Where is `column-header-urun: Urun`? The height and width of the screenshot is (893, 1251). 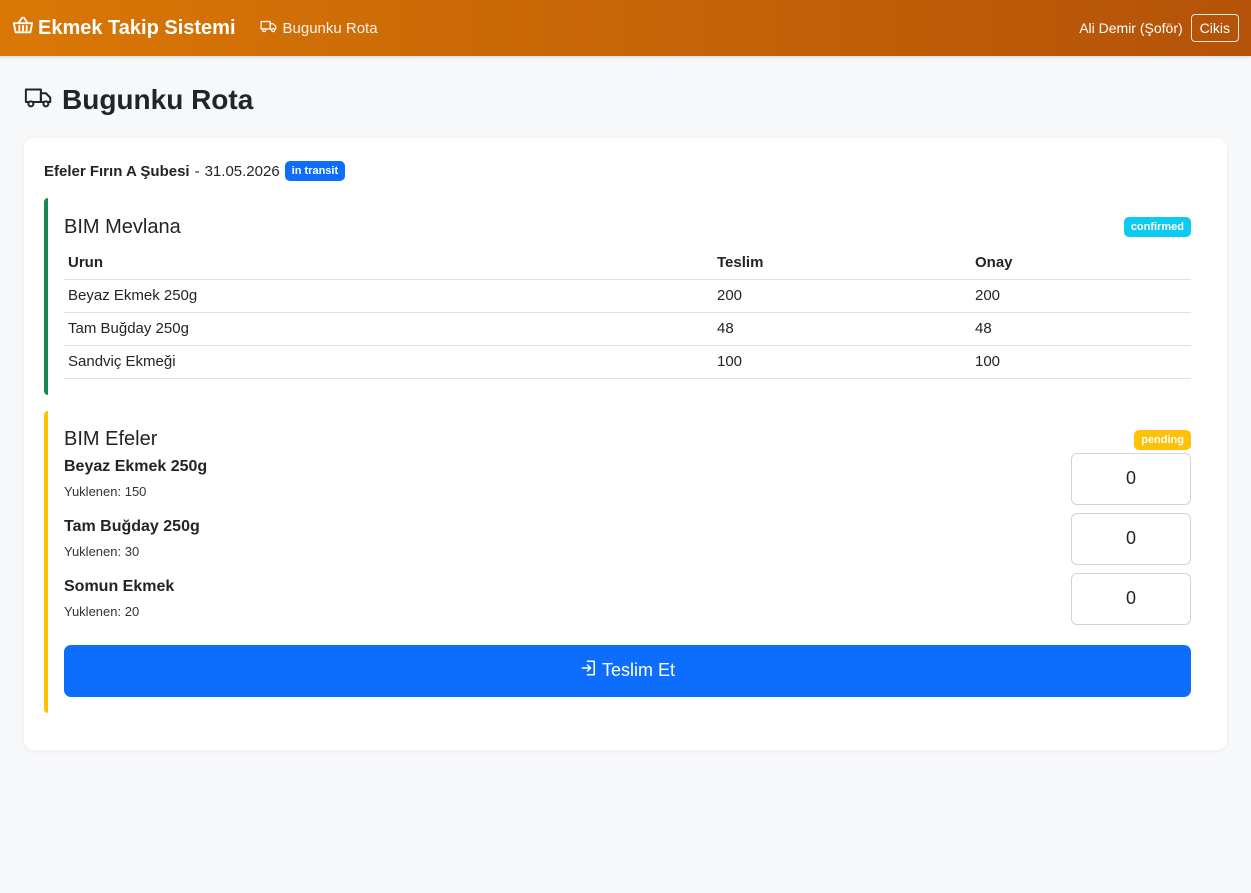 column-header-urun: Urun is located at coordinates (388, 263).